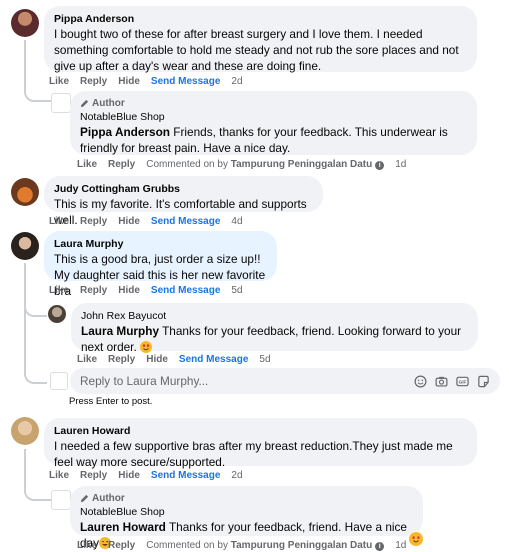 The image size is (509, 552). I want to click on camera-icon, so click(441, 381).